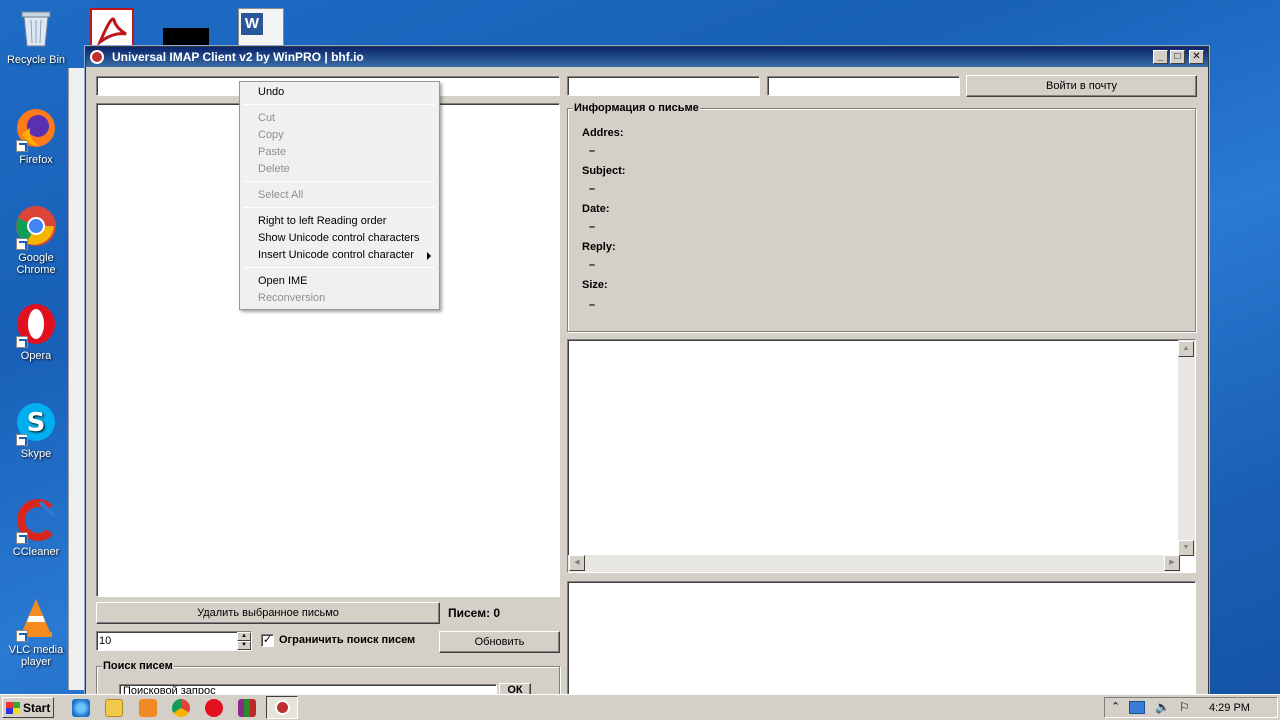 This screenshot has height=720, width=1280. I want to click on scroll-down-button: ▼, so click(1186, 548).